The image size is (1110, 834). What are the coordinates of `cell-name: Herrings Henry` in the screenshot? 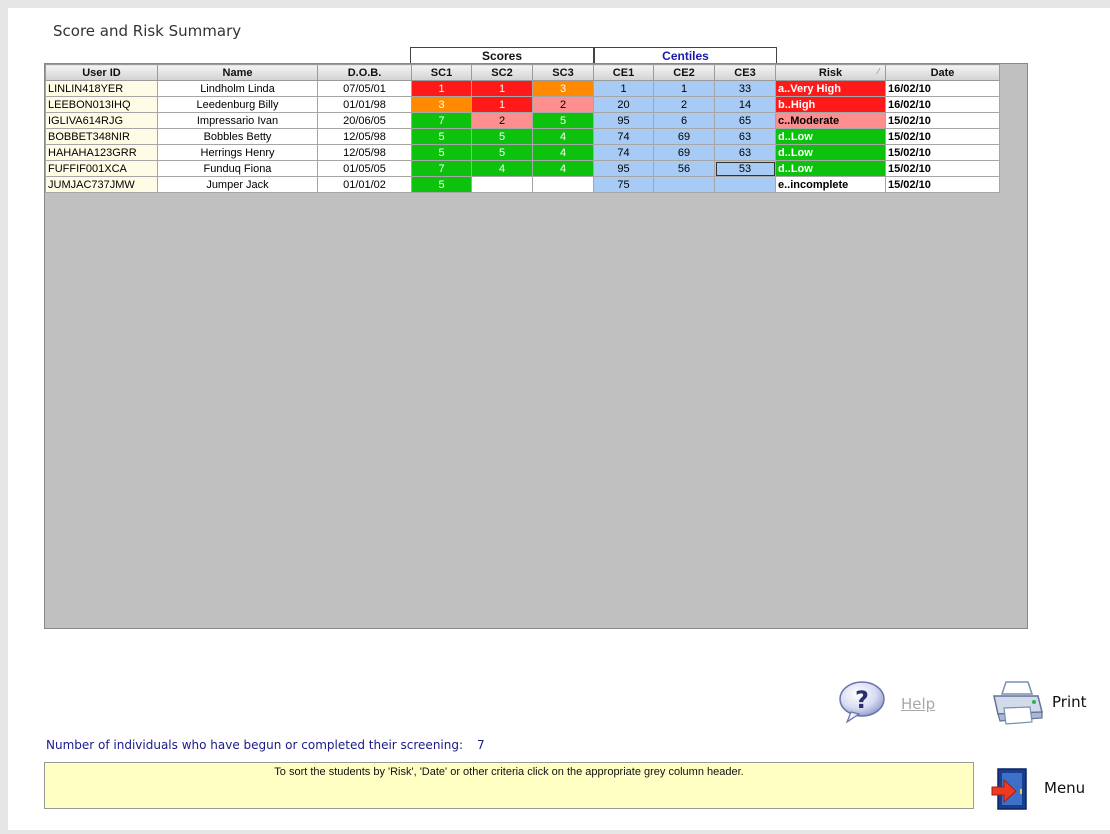 It's located at (237, 152).